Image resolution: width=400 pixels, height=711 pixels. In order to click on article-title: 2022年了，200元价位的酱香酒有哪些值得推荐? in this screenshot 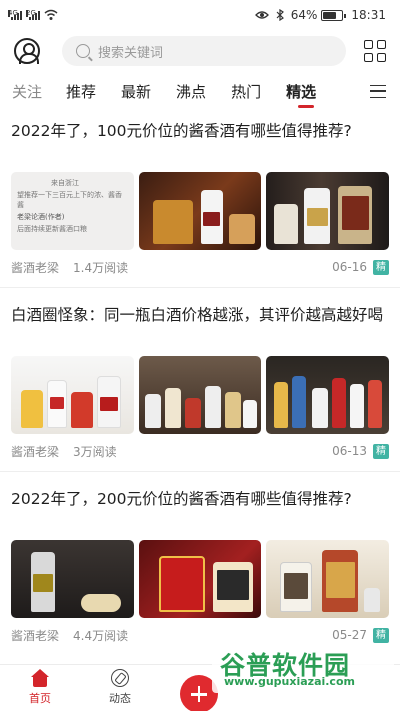, I will do `click(200, 511)`.